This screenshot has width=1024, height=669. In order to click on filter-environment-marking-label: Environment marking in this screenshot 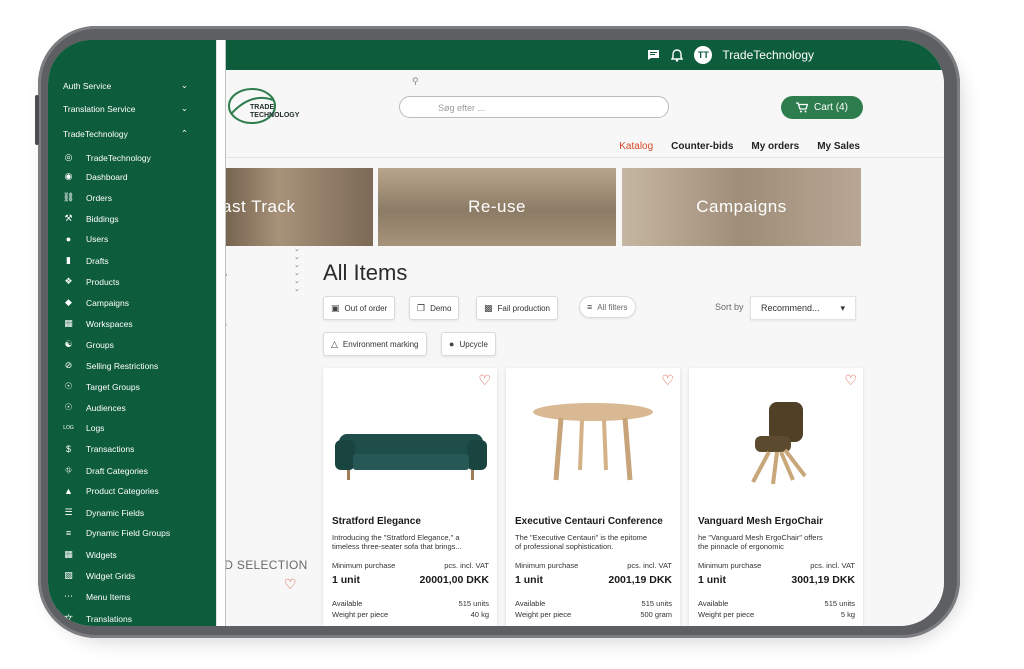, I will do `click(380, 344)`.